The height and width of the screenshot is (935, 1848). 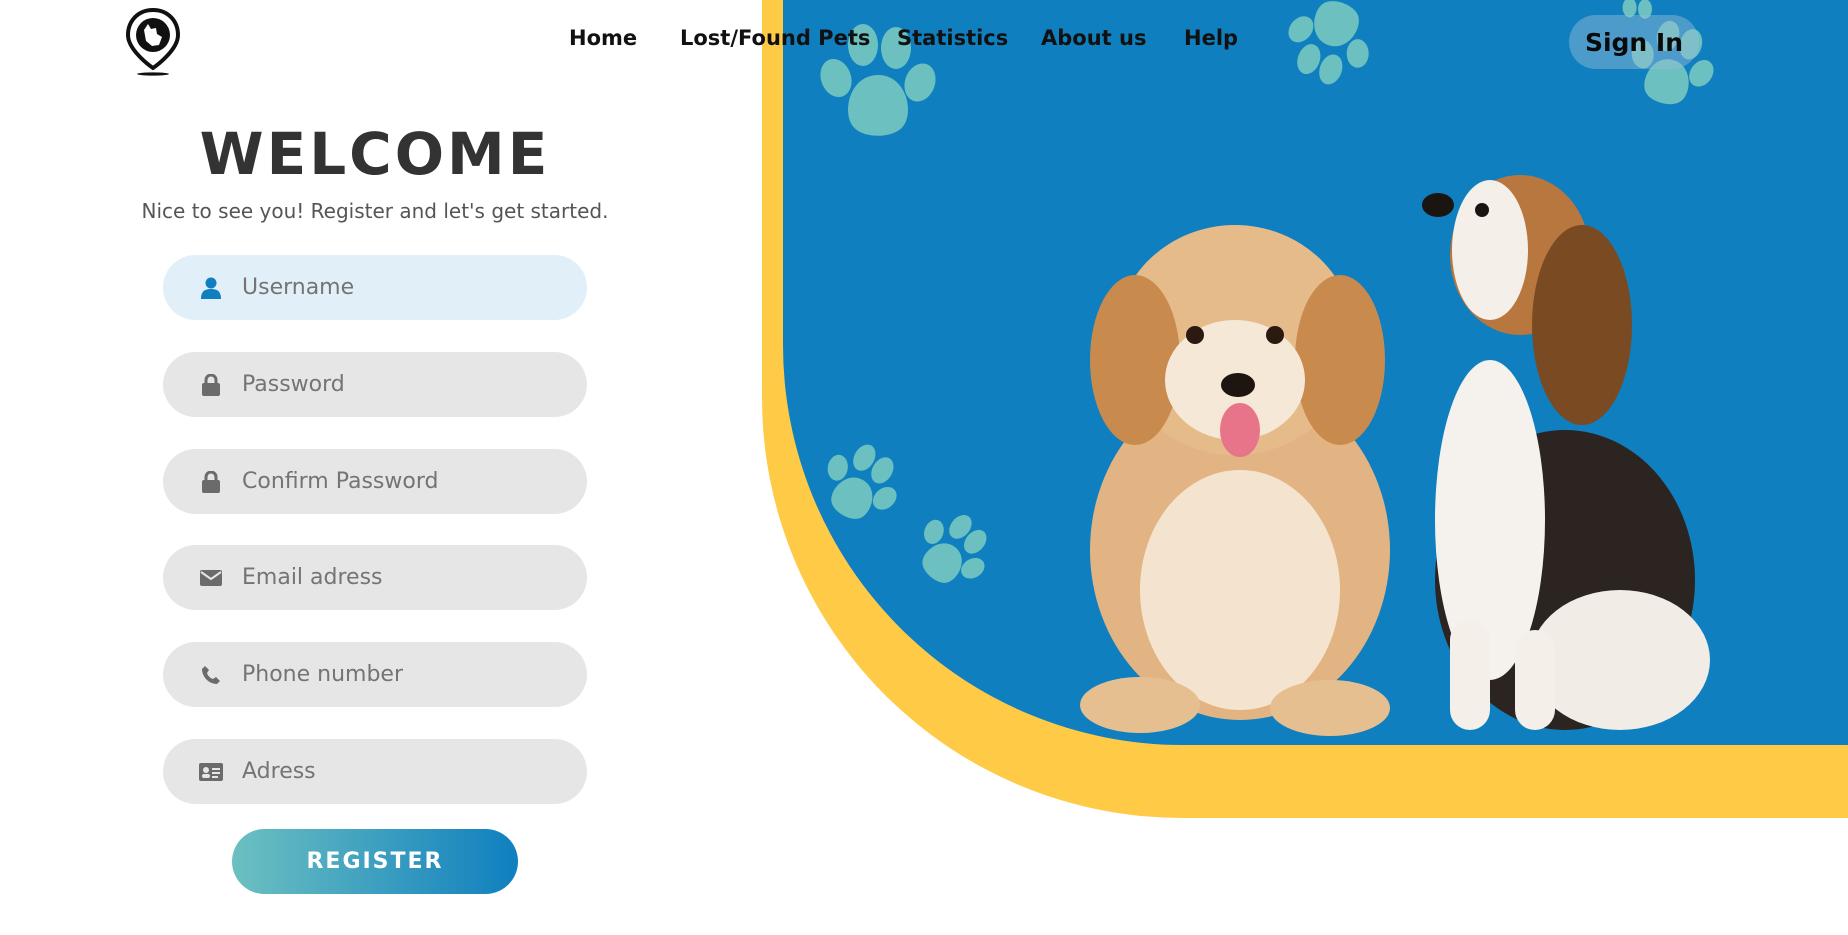 What do you see at coordinates (407, 481) in the screenshot?
I see `confirm-password-input` at bounding box center [407, 481].